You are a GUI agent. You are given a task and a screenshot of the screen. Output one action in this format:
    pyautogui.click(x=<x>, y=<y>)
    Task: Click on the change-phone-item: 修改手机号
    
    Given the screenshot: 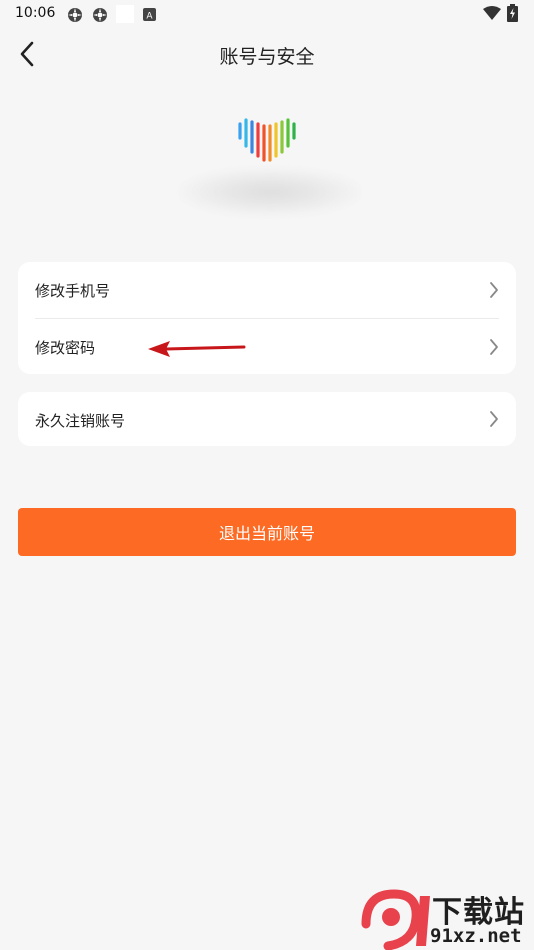 What is the action you would take?
    pyautogui.click(x=267, y=290)
    